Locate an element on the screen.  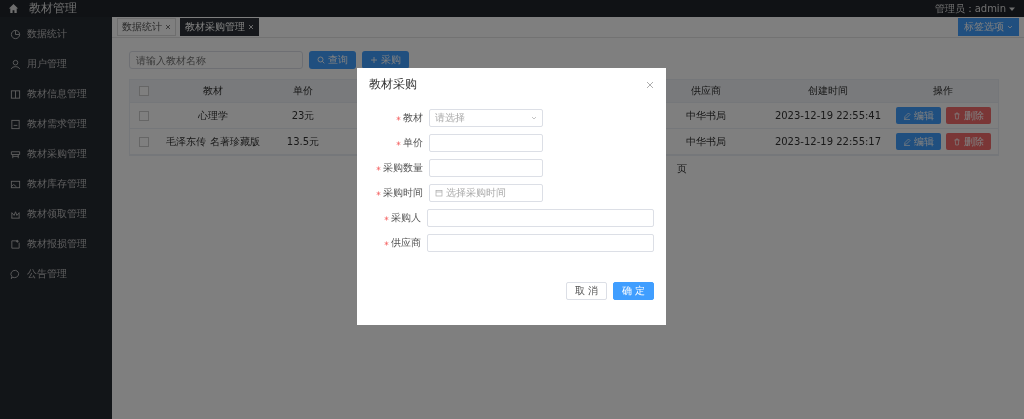
user-icon is located at coordinates (15, 64).